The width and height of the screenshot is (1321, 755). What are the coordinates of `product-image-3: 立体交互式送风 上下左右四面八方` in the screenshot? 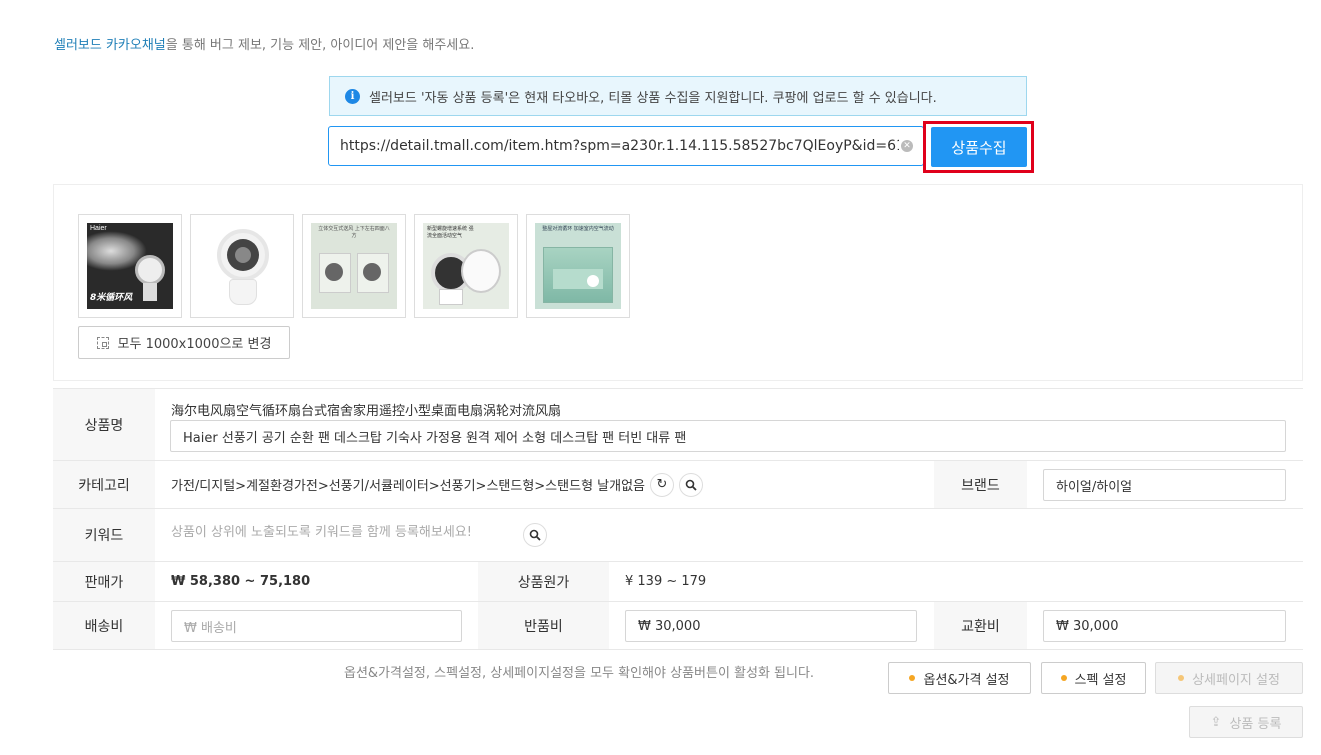 It's located at (354, 266).